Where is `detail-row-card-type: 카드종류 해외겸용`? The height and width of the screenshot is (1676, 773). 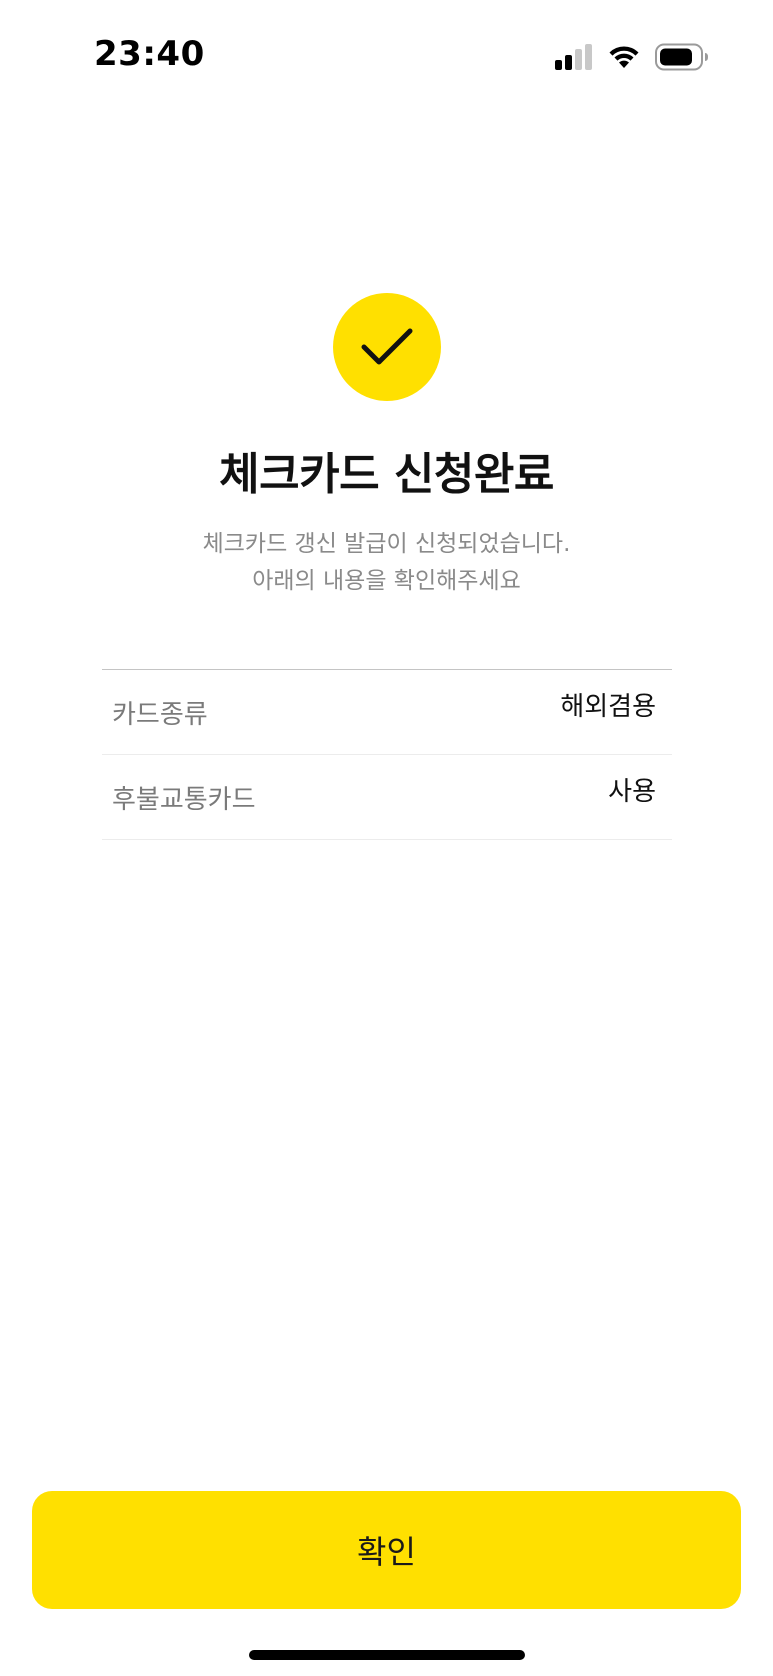
detail-row-card-type: 카드종류 해외겸용 is located at coordinates (387, 712).